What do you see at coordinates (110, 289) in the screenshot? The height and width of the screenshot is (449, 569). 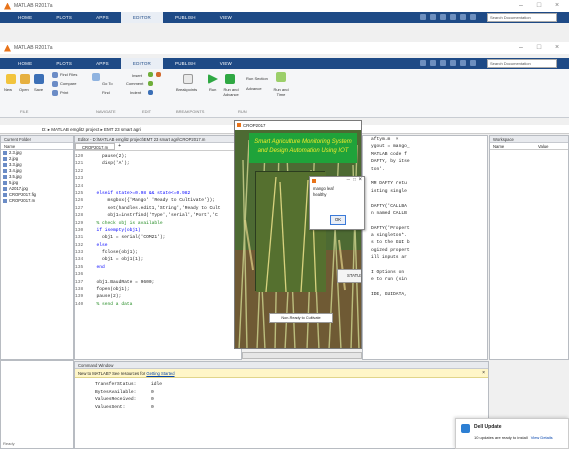 I see `code-text: fopen(obj1);` at bounding box center [110, 289].